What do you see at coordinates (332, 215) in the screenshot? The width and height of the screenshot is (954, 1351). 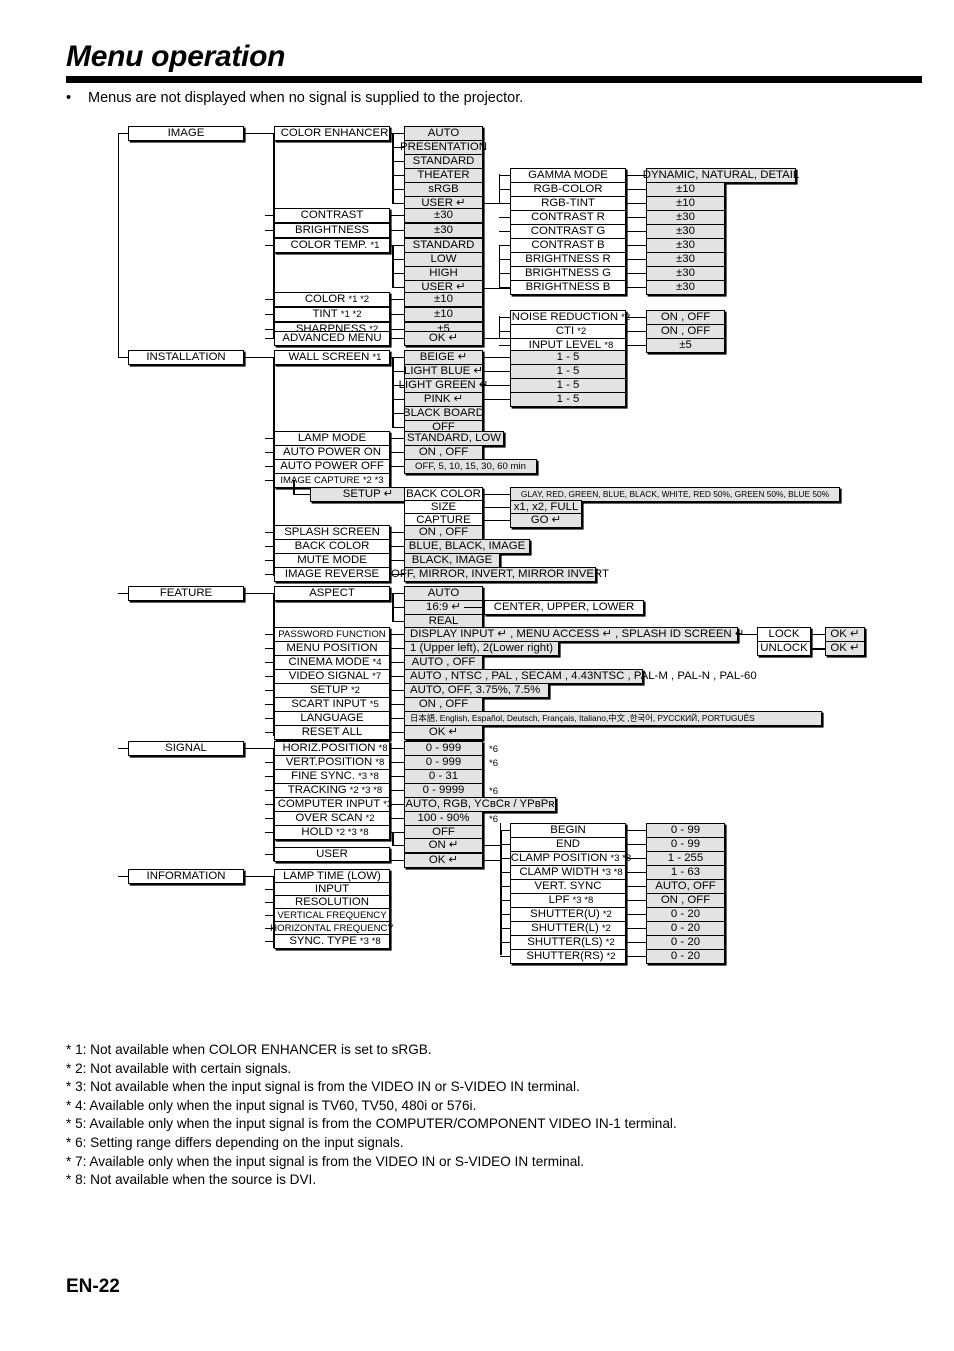 I see `menu-contrast: CONTRAST` at bounding box center [332, 215].